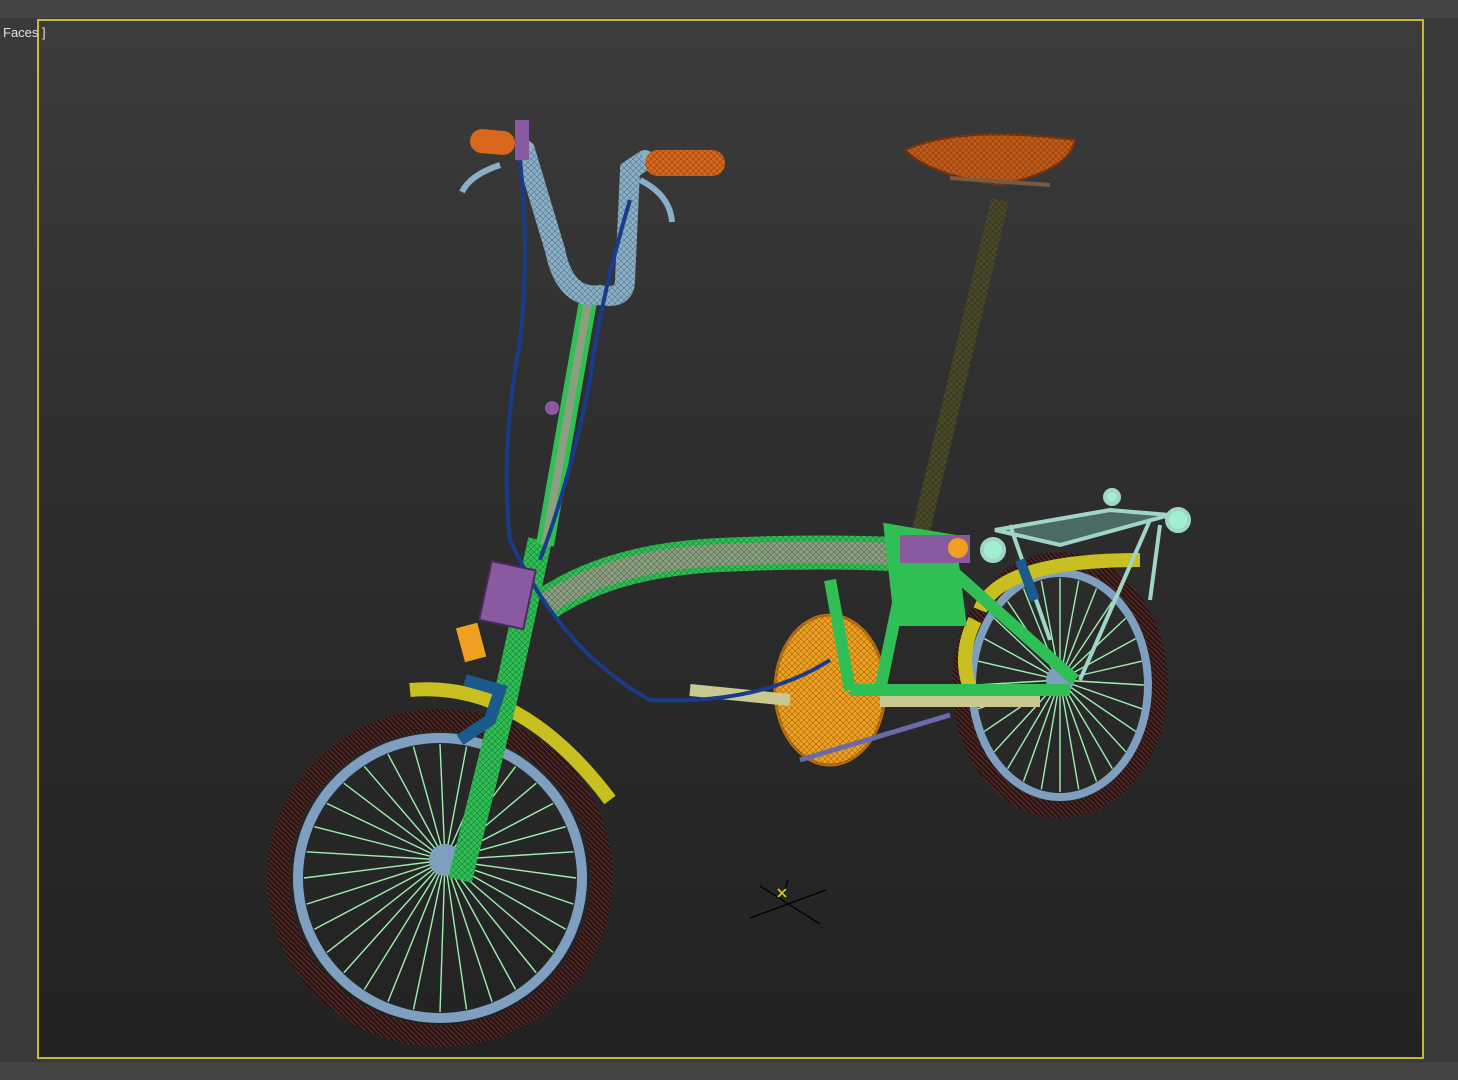 The image size is (1458, 1080). I want to click on seat-clamp, so click(958, 548).